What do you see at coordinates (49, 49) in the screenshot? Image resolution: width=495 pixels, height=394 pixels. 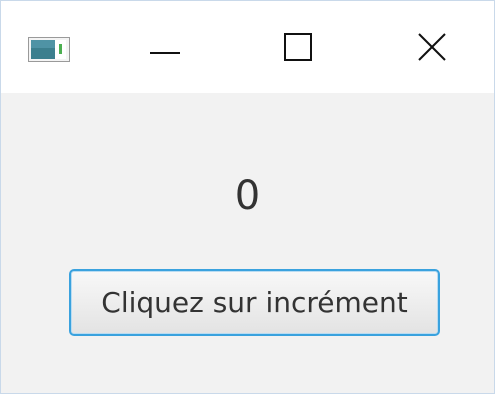 I see `app-window-icon` at bounding box center [49, 49].